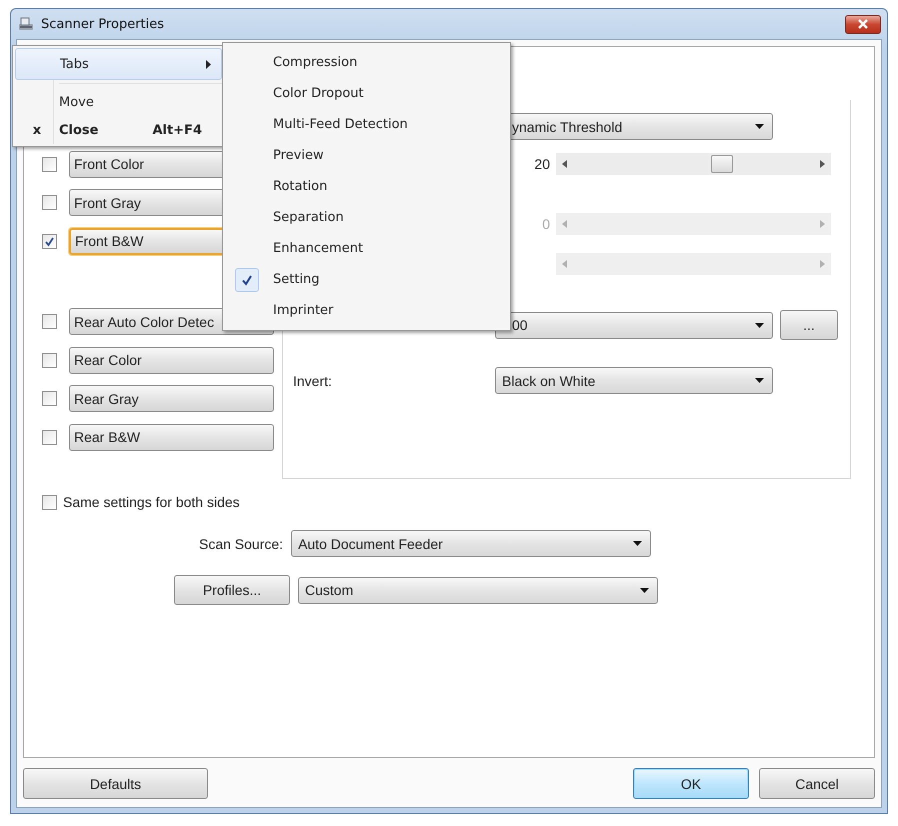  Describe the element at coordinates (478, 590) in the screenshot. I see `profile-dropdown: Custom` at that location.